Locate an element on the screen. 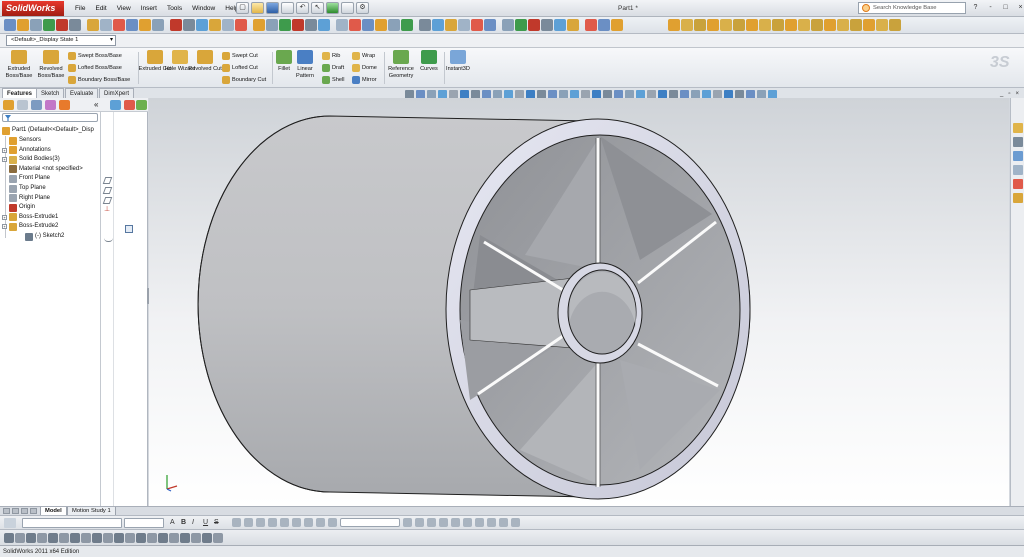 This screenshot has height=557, width=1024. tree-item-sketch2: (-) Sketch2 is located at coordinates (41, 236).